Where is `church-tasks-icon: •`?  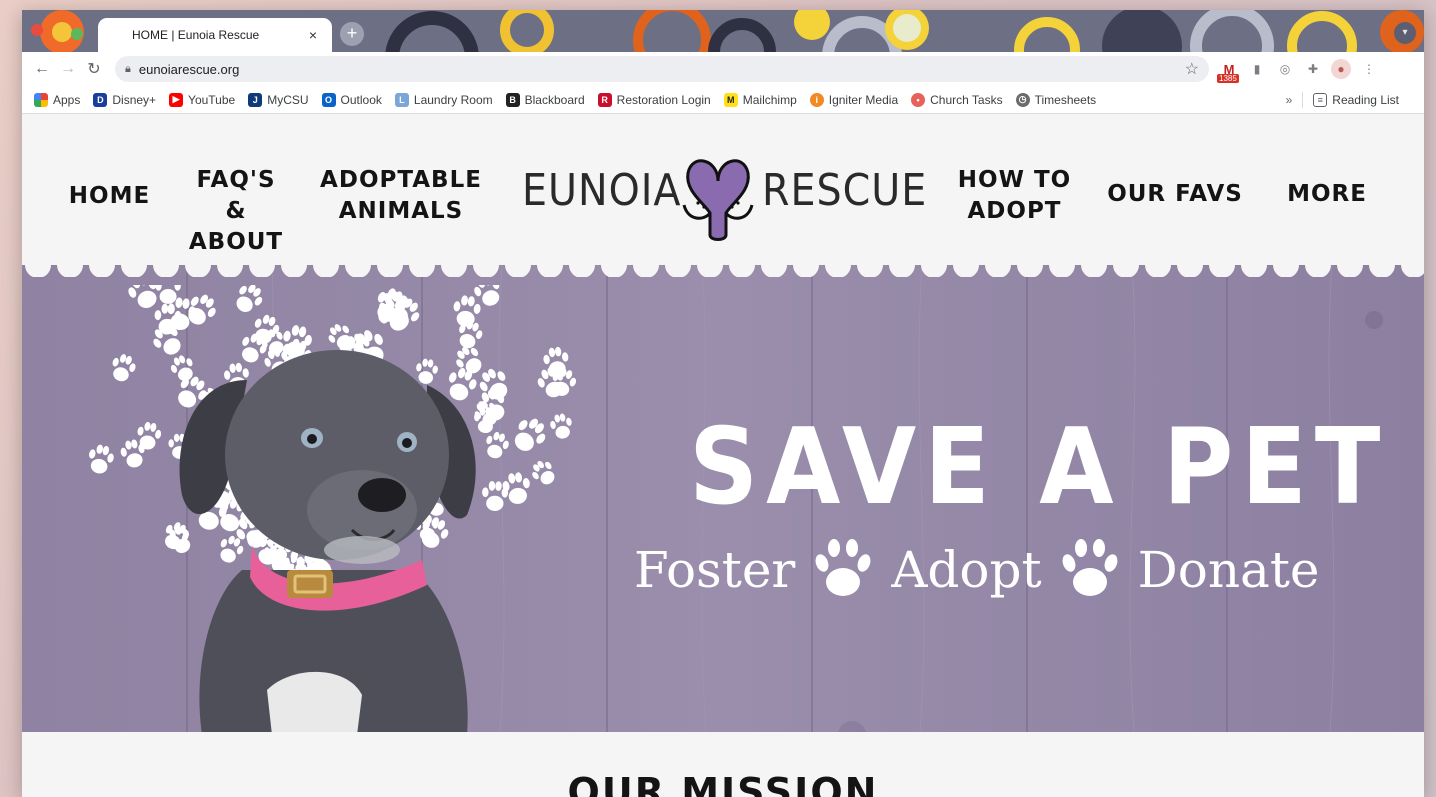
church-tasks-icon: • is located at coordinates (918, 99).